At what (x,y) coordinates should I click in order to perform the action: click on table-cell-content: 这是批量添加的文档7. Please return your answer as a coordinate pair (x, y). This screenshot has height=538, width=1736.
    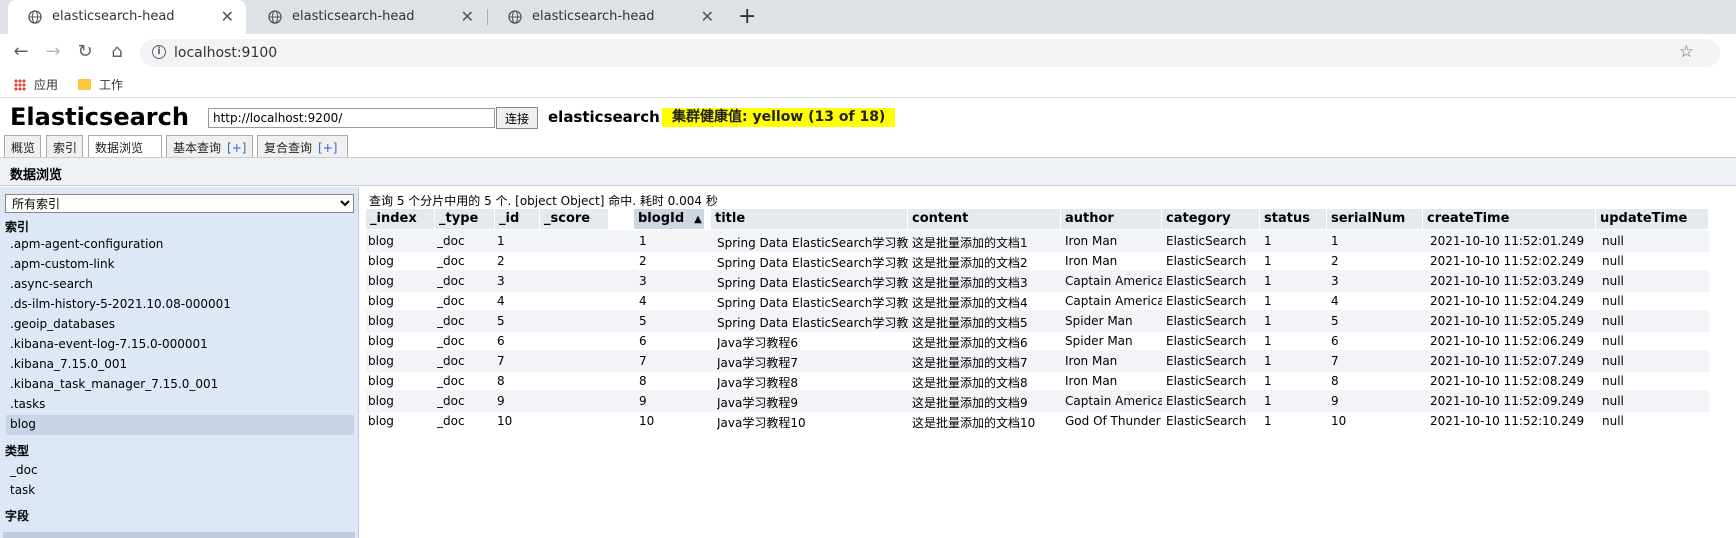
    Looking at the image, I should click on (970, 363).